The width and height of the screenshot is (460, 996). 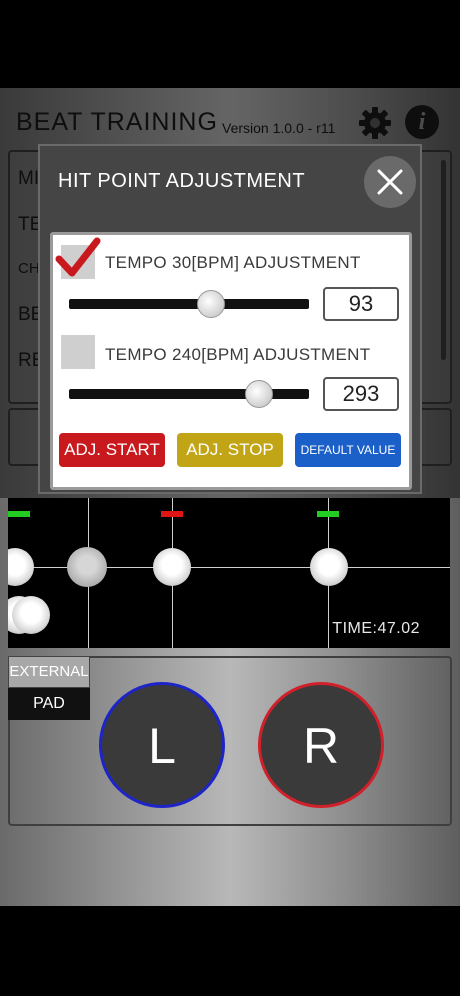 I want to click on tempo30-slider-thumb, so click(x=210, y=304).